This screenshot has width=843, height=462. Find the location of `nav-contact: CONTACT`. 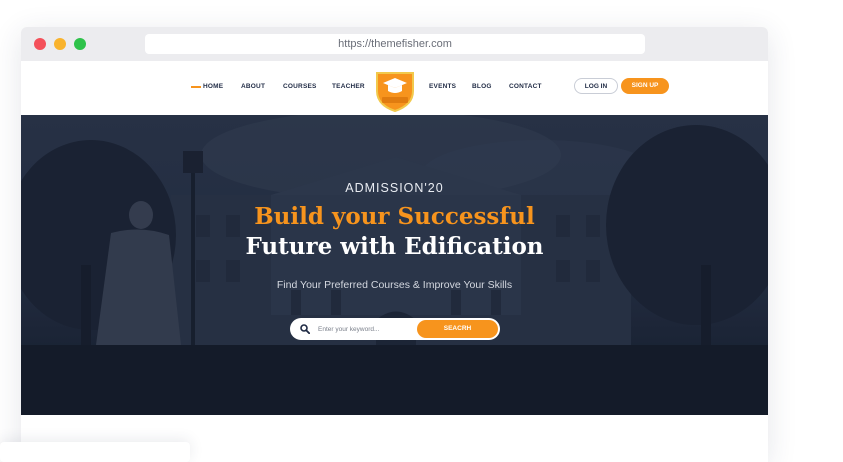

nav-contact: CONTACT is located at coordinates (525, 86).